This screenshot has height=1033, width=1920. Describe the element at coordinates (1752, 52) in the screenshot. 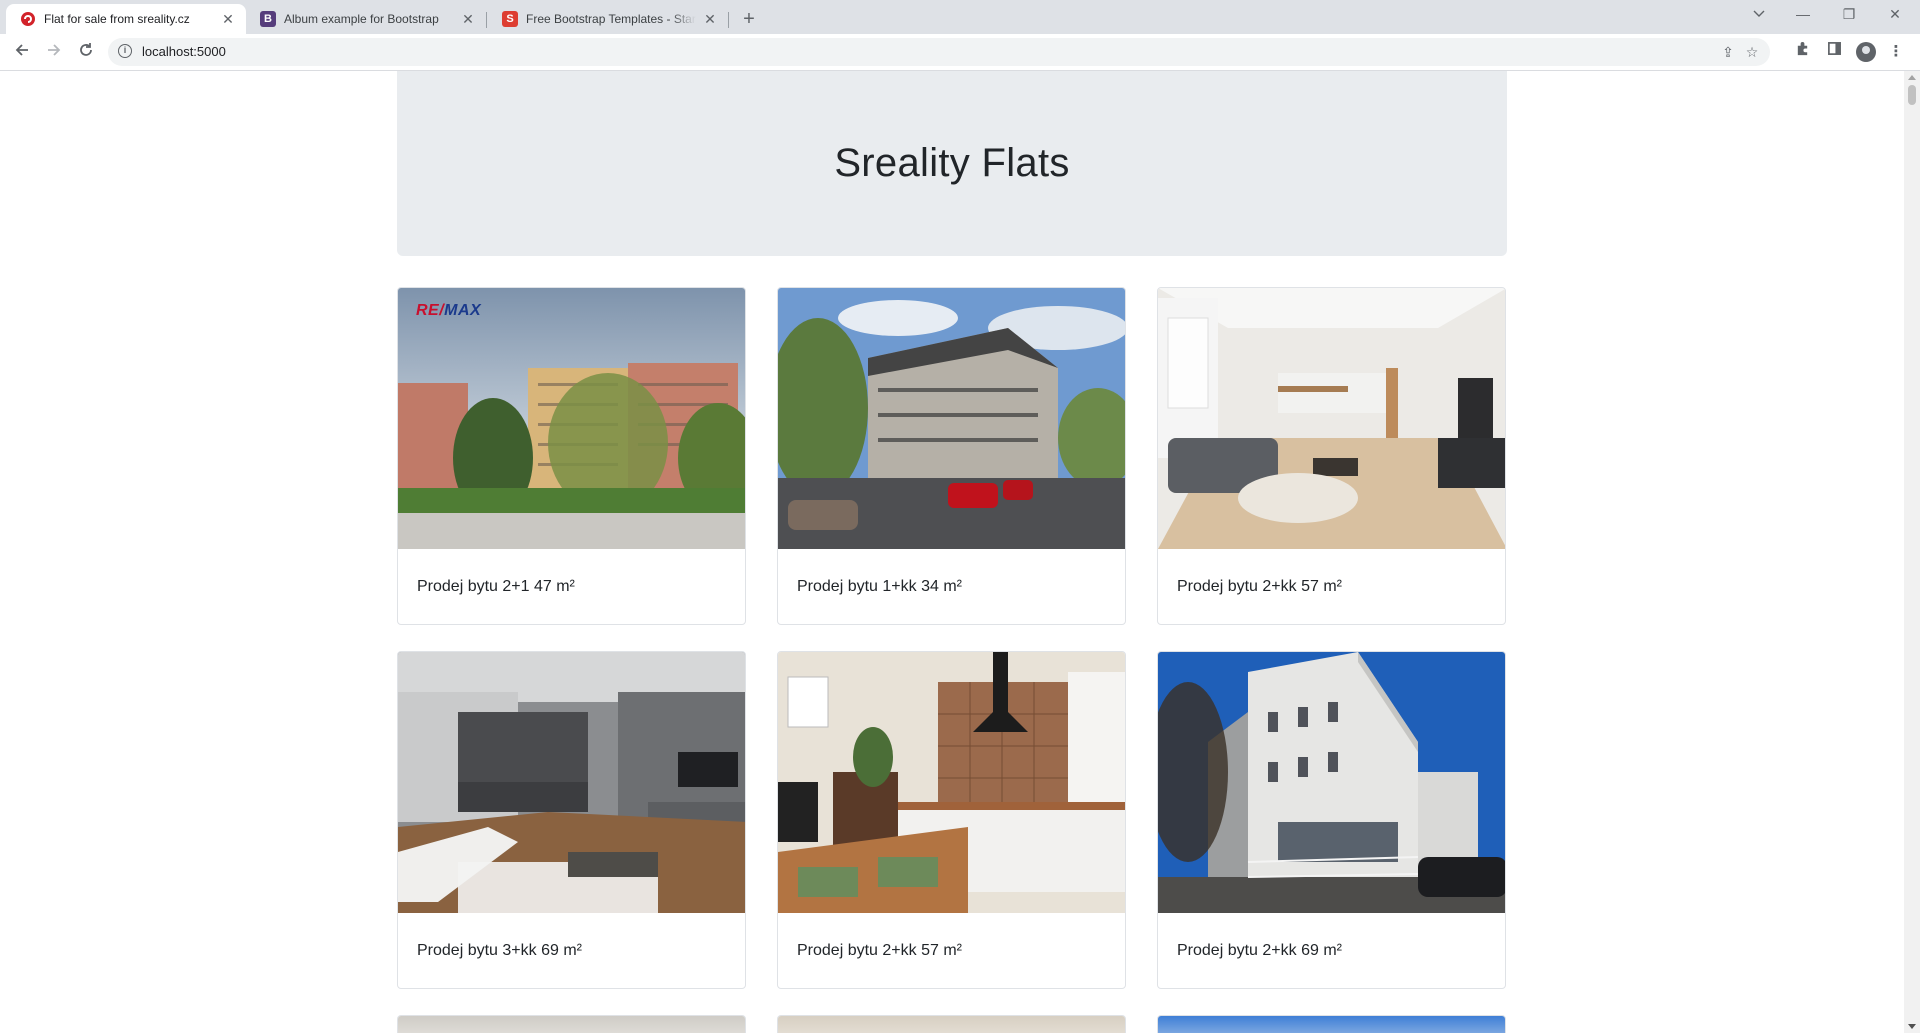

I see `bookmark-star-icon: ☆` at that location.